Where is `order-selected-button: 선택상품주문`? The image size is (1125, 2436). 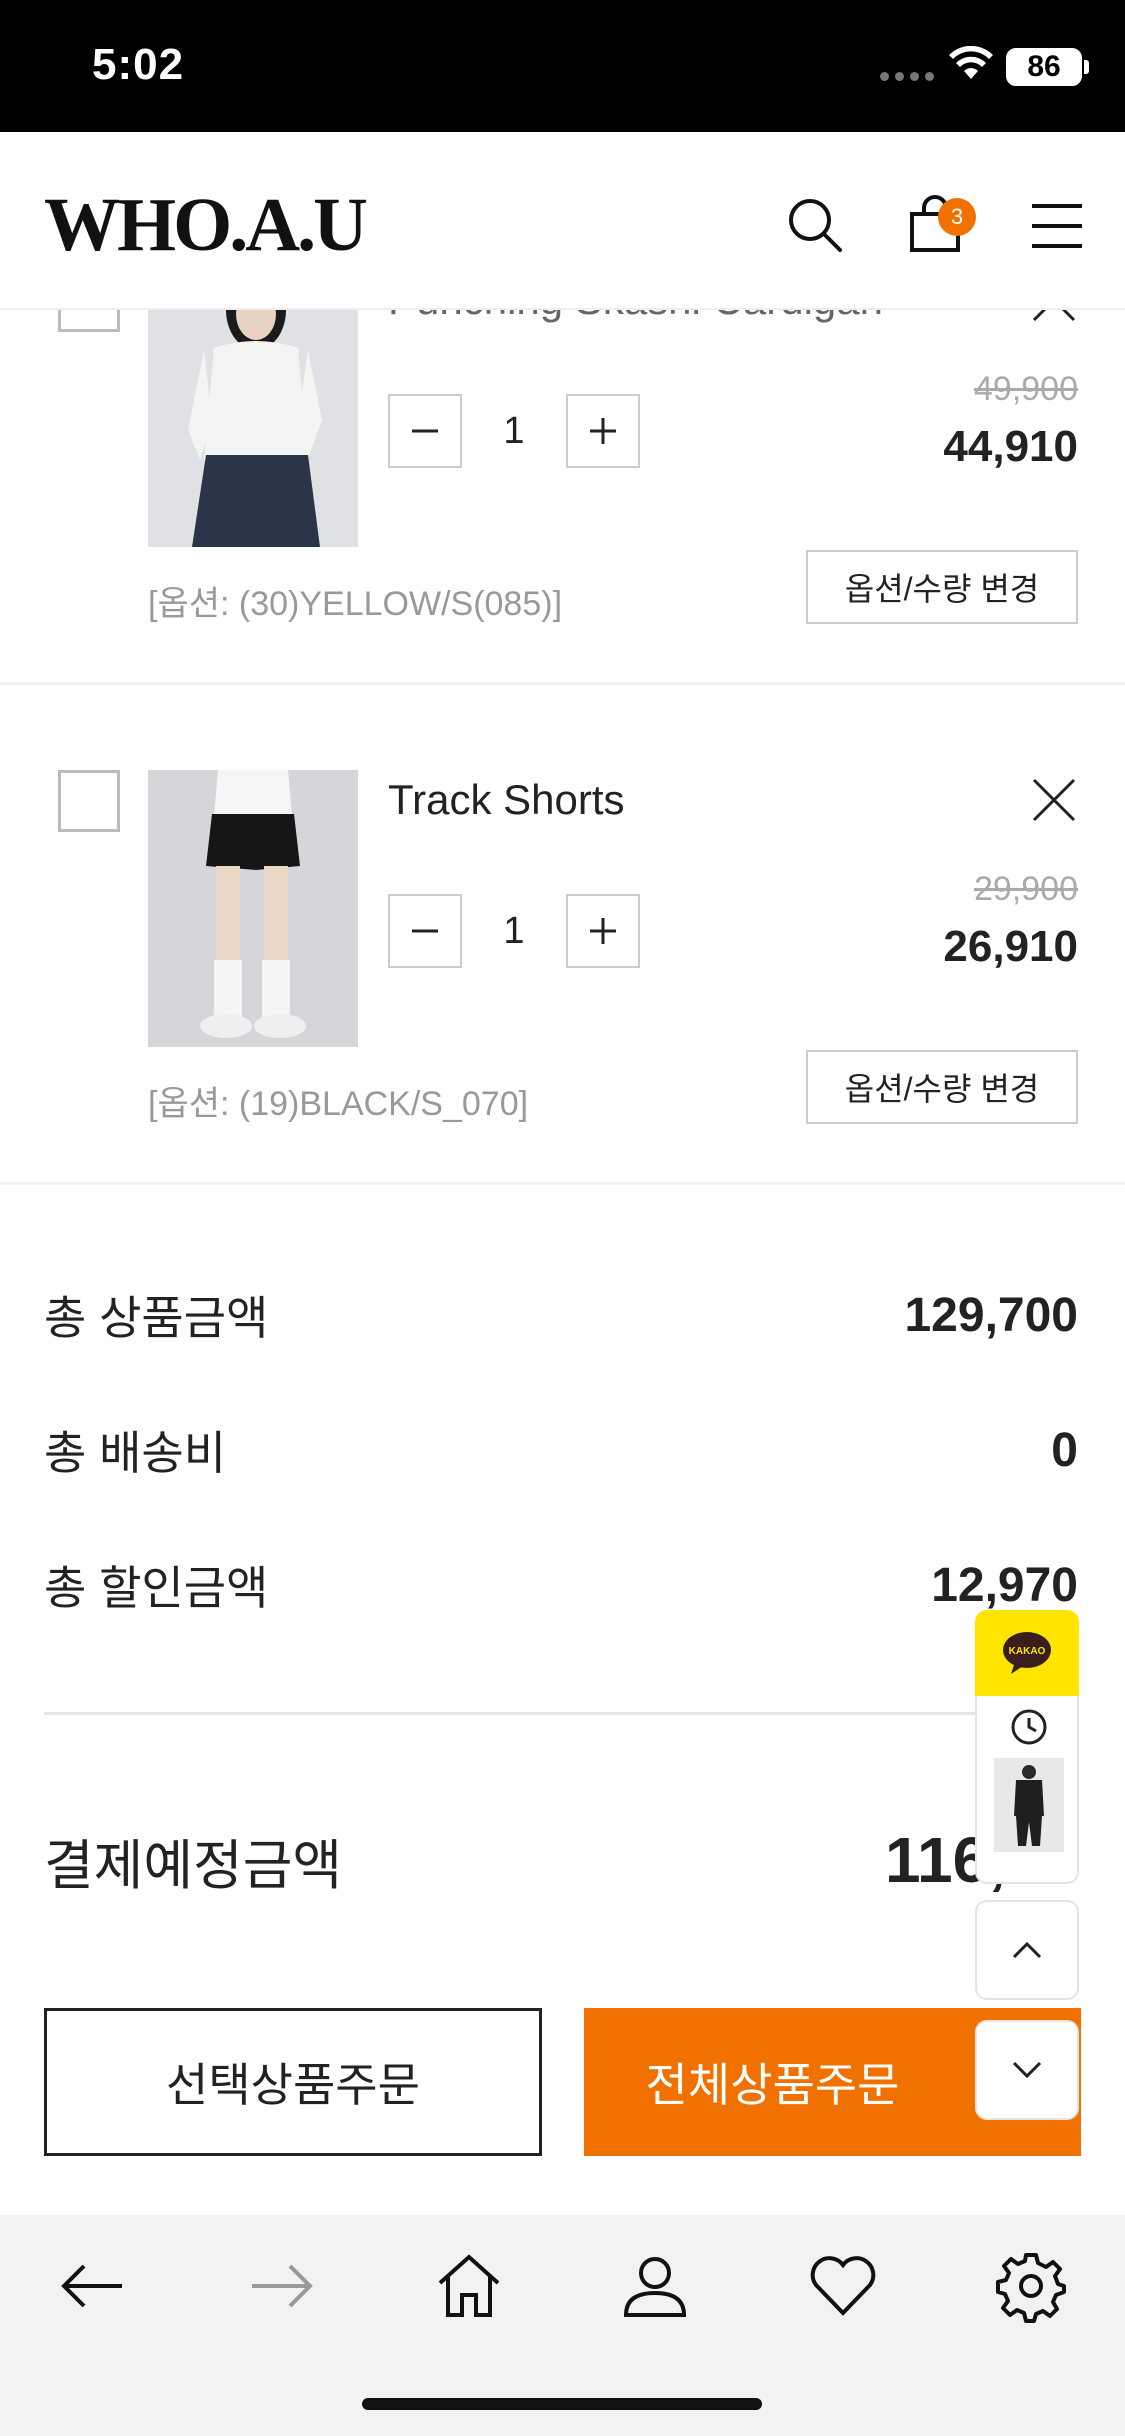
order-selected-button: 선택상품주문 is located at coordinates (293, 2082).